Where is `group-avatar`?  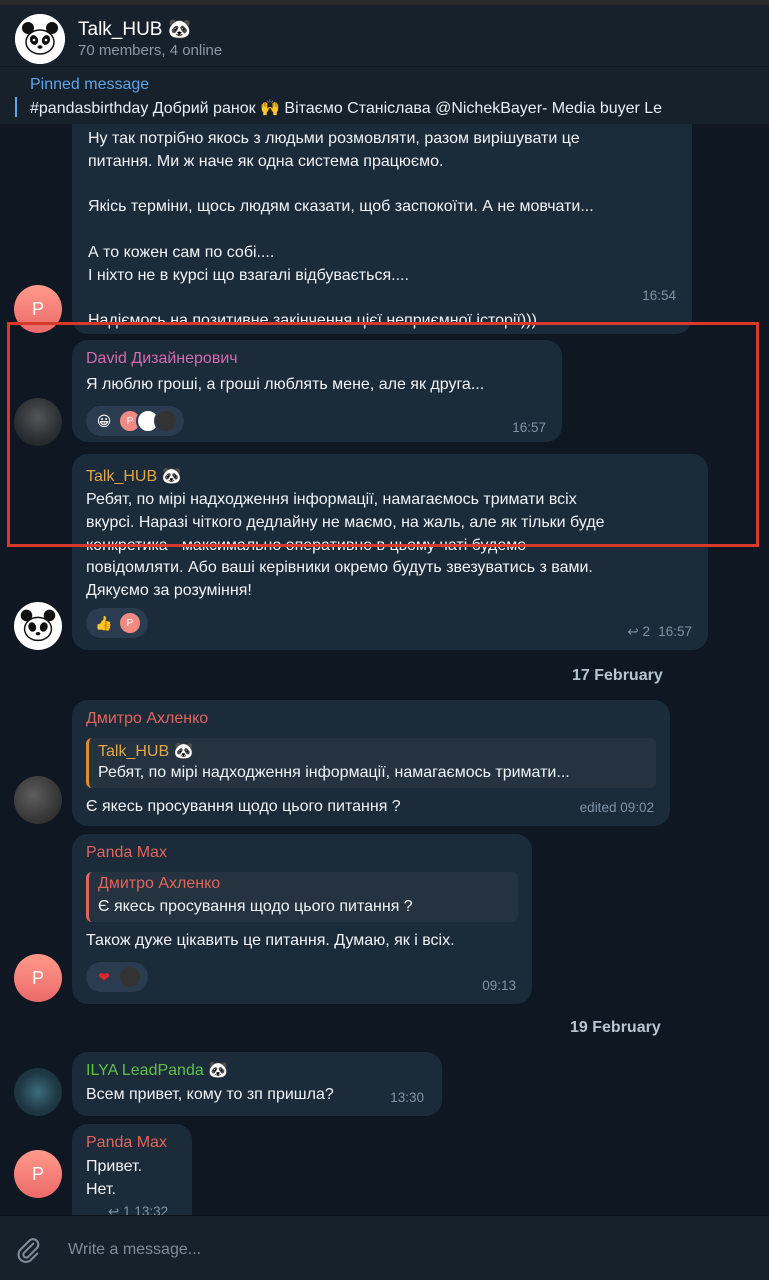
group-avatar is located at coordinates (40, 39).